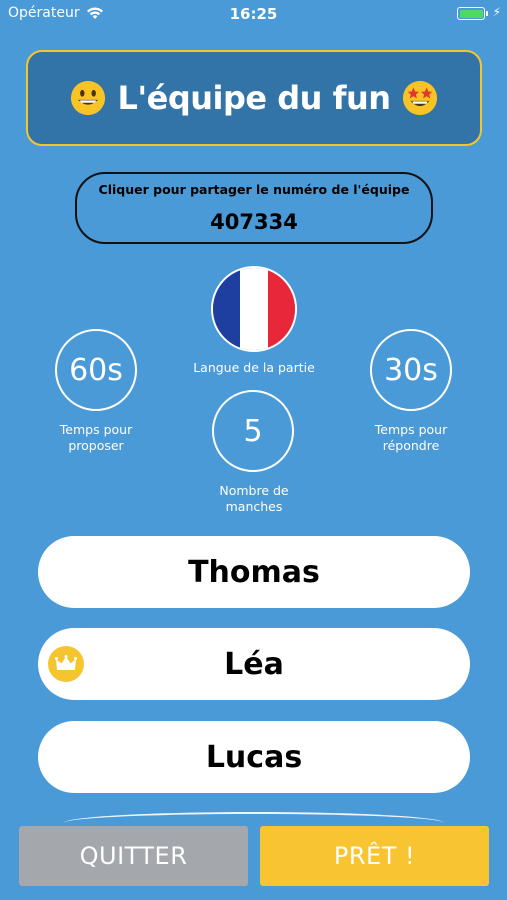  Describe the element at coordinates (254, 490) in the screenshot. I see `rounds-label-line1: Nombre de` at that location.